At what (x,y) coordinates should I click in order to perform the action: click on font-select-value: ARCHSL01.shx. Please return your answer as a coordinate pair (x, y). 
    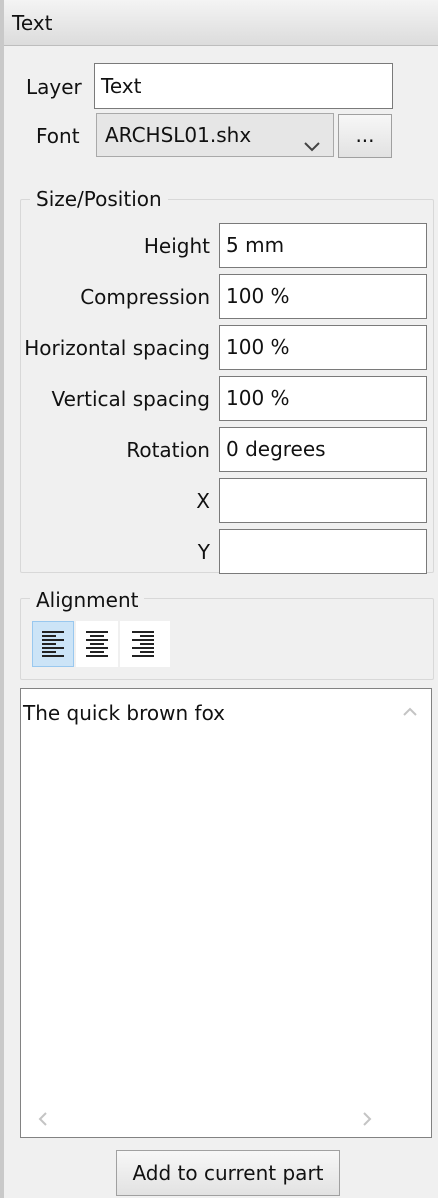
    Looking at the image, I should click on (178, 135).